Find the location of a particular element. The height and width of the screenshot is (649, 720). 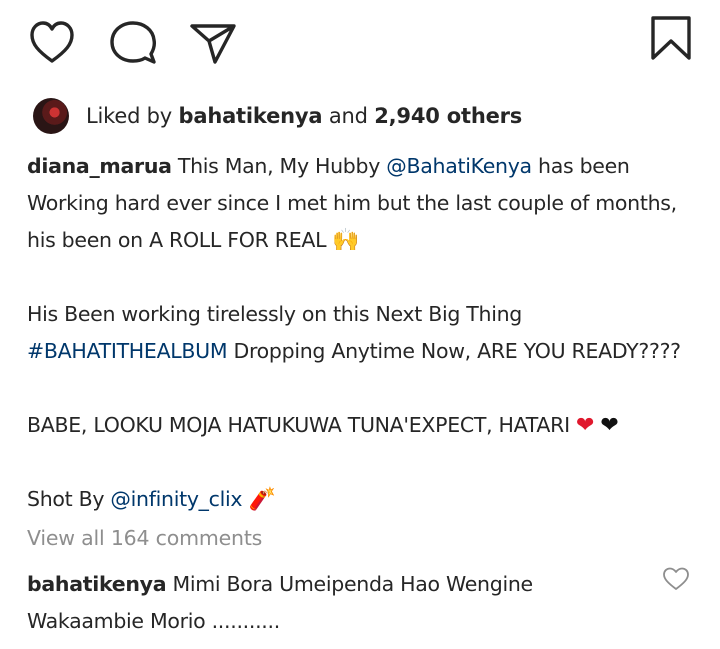

paper-plane-icon is located at coordinates (213, 43).